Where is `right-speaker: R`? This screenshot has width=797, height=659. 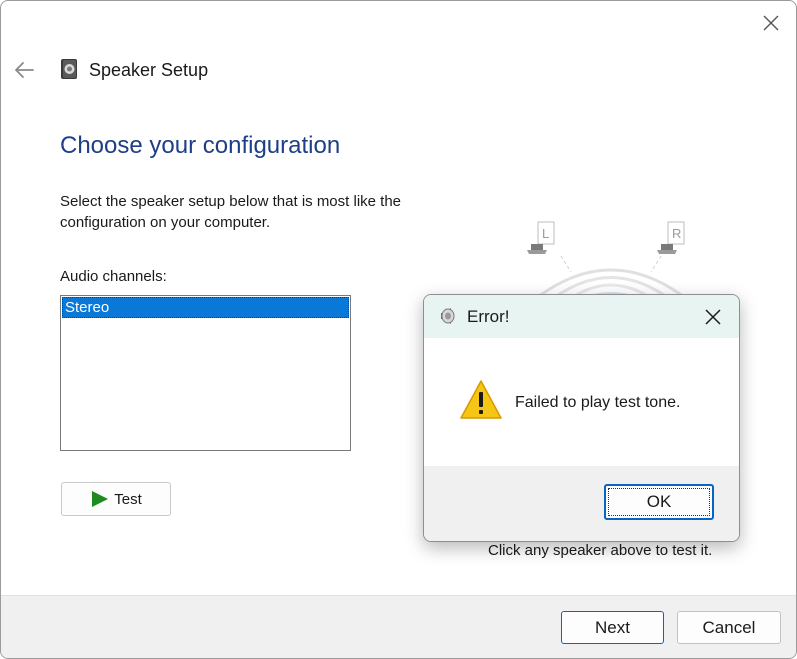 right-speaker: R is located at coordinates (671, 237).